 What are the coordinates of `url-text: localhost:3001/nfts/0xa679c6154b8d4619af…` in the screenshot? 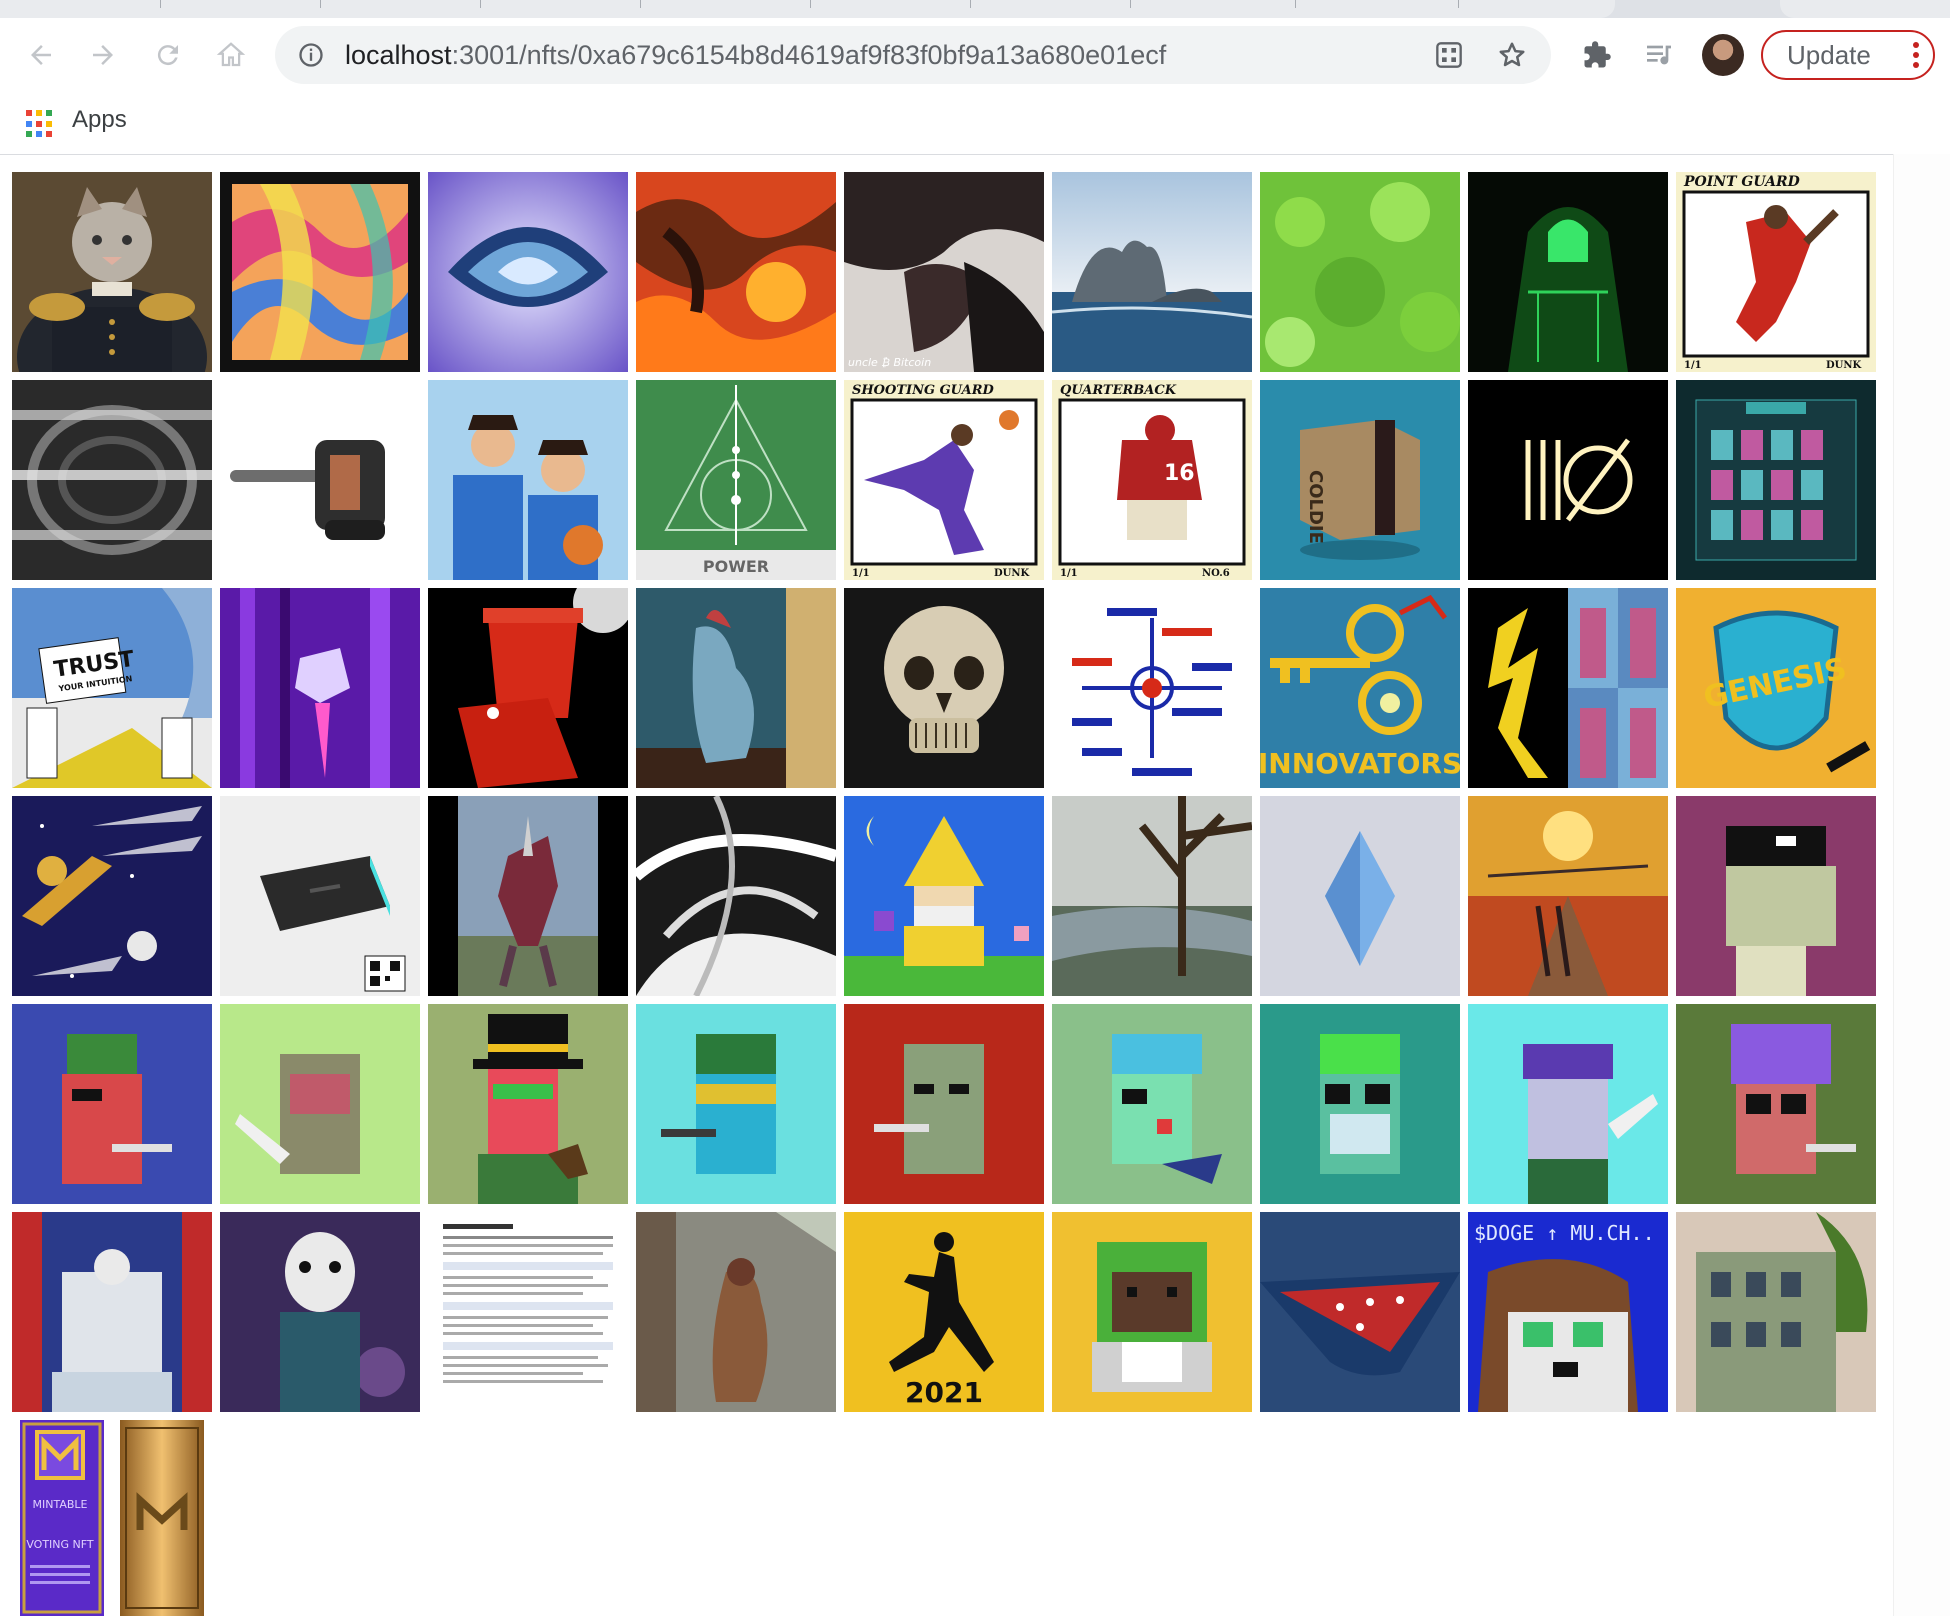 It's located at (755, 55).